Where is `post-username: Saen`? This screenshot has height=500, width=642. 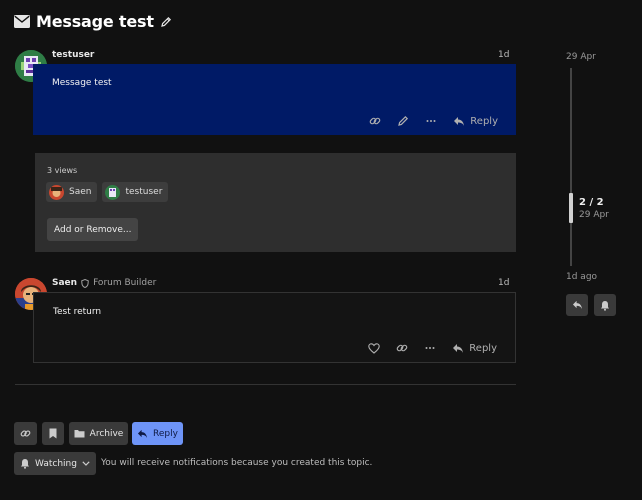
post-username: Saen is located at coordinates (64, 283).